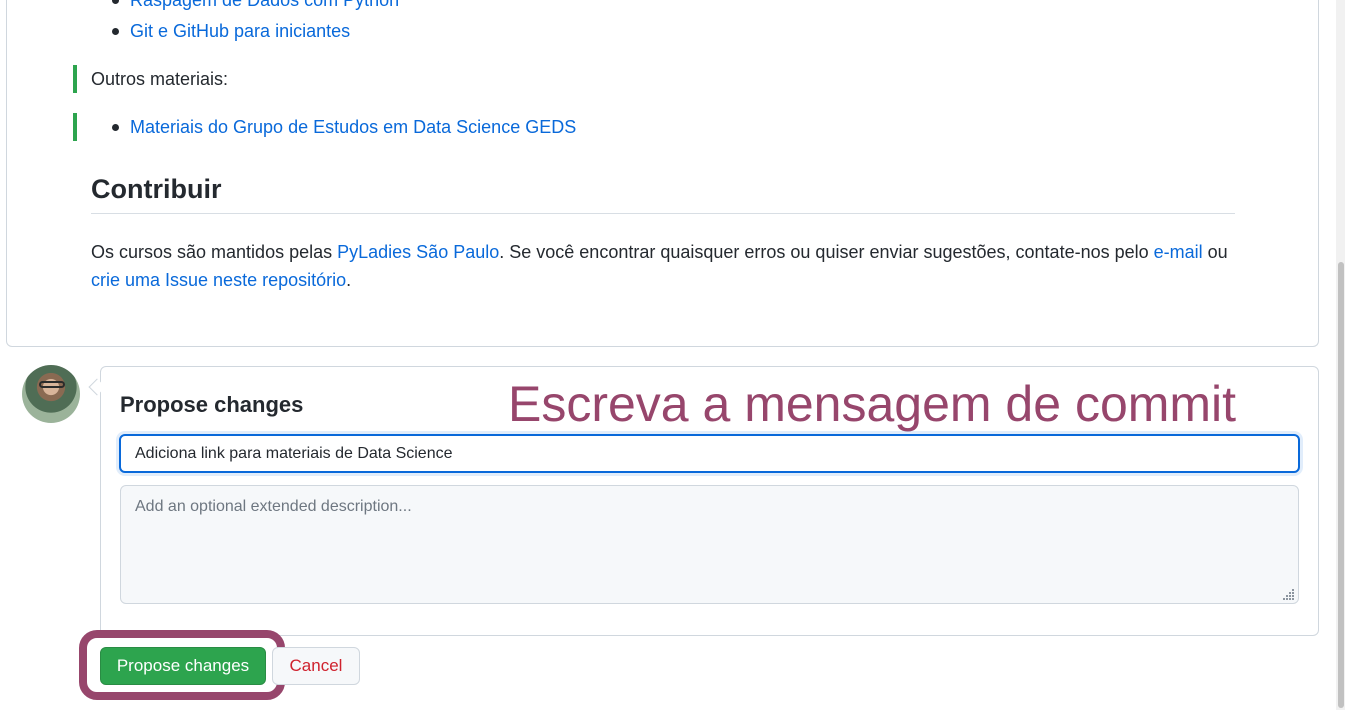 This screenshot has height=710, width=1345. What do you see at coordinates (872, 404) in the screenshot?
I see `tutorial-annotation: Escreva a mensagem de commit` at bounding box center [872, 404].